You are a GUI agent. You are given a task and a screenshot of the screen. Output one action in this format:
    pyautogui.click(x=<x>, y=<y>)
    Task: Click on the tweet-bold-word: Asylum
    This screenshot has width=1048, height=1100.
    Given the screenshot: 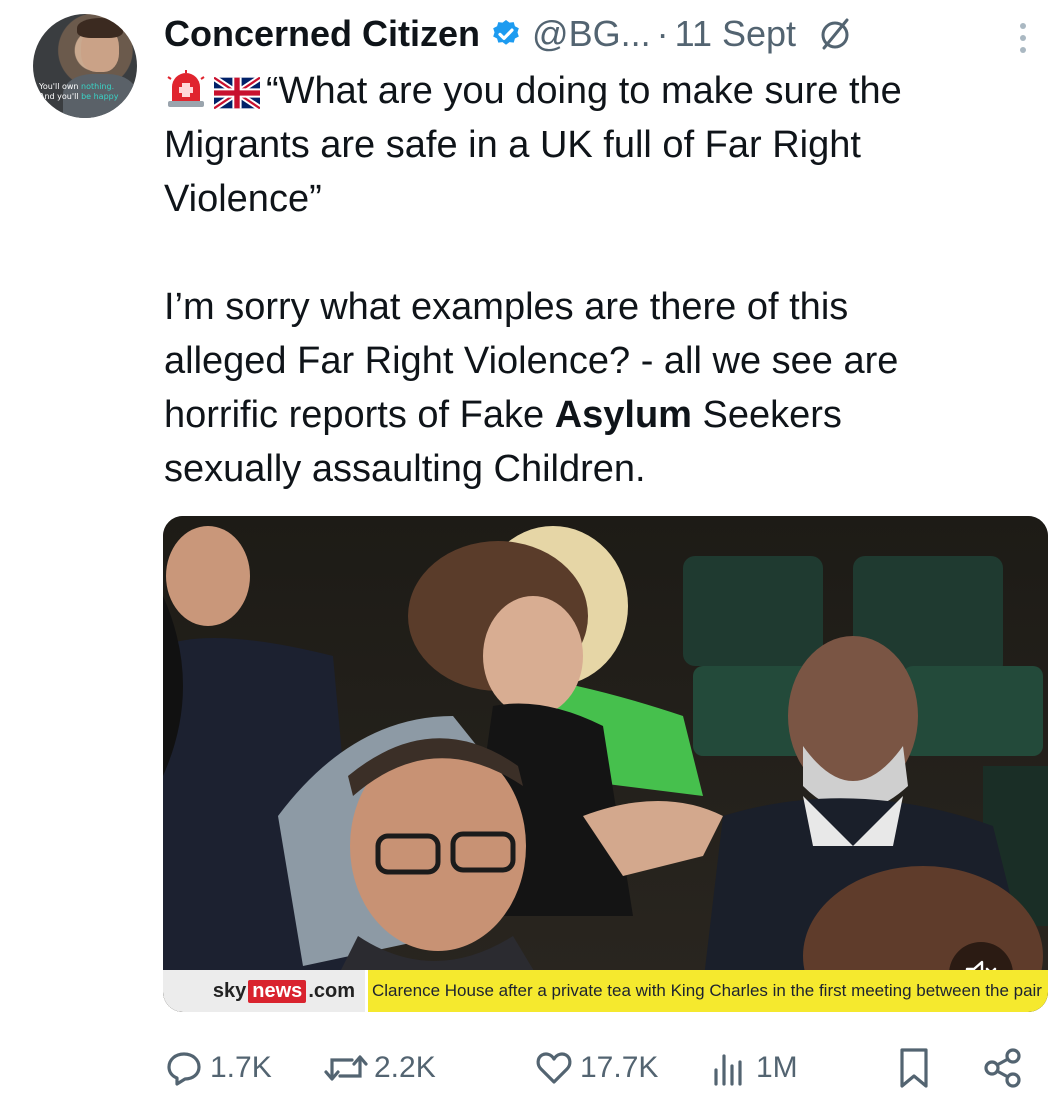 What is the action you would take?
    pyautogui.click(x=623, y=415)
    